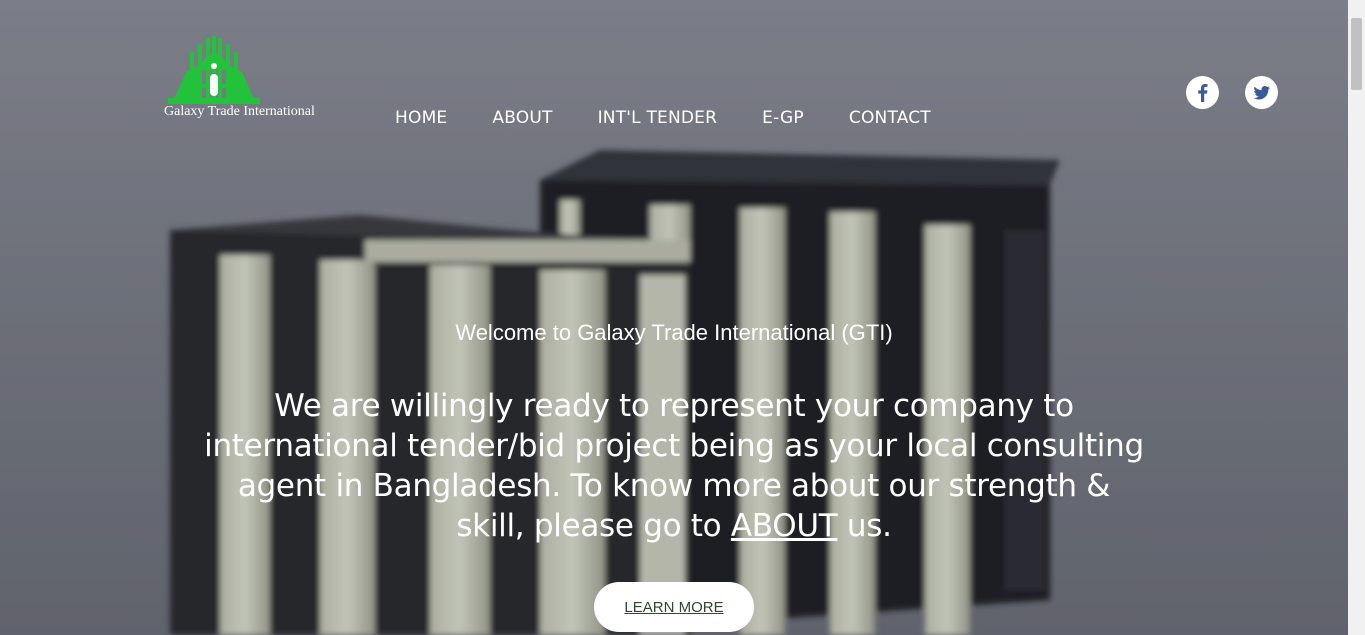 The image size is (1365, 635). Describe the element at coordinates (239, 111) in the screenshot. I see `logo-text: Galaxy Trade International` at that location.